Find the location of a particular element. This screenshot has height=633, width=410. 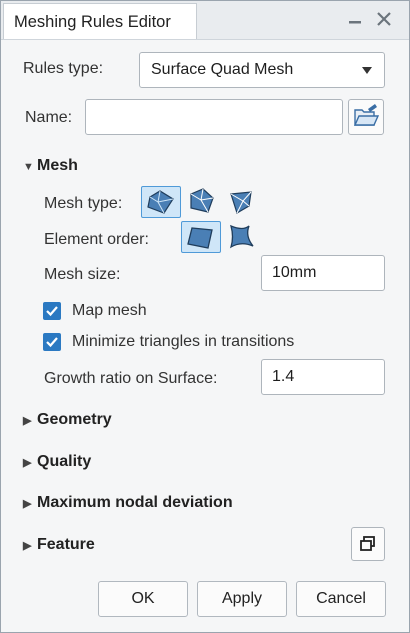

section-quality-label: Quality is located at coordinates (64, 461).